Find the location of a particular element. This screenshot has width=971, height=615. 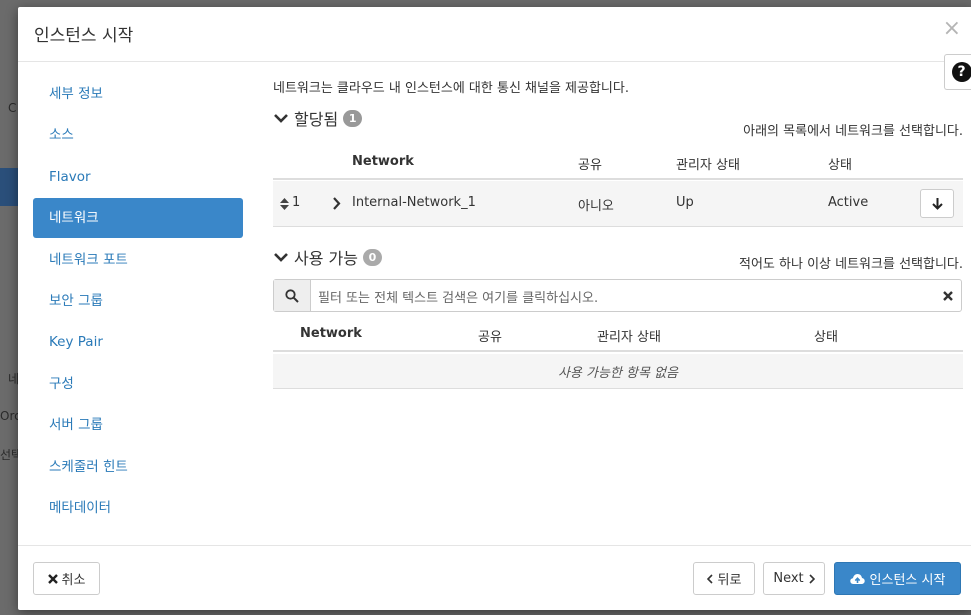

next-button: Next is located at coordinates (794, 578).